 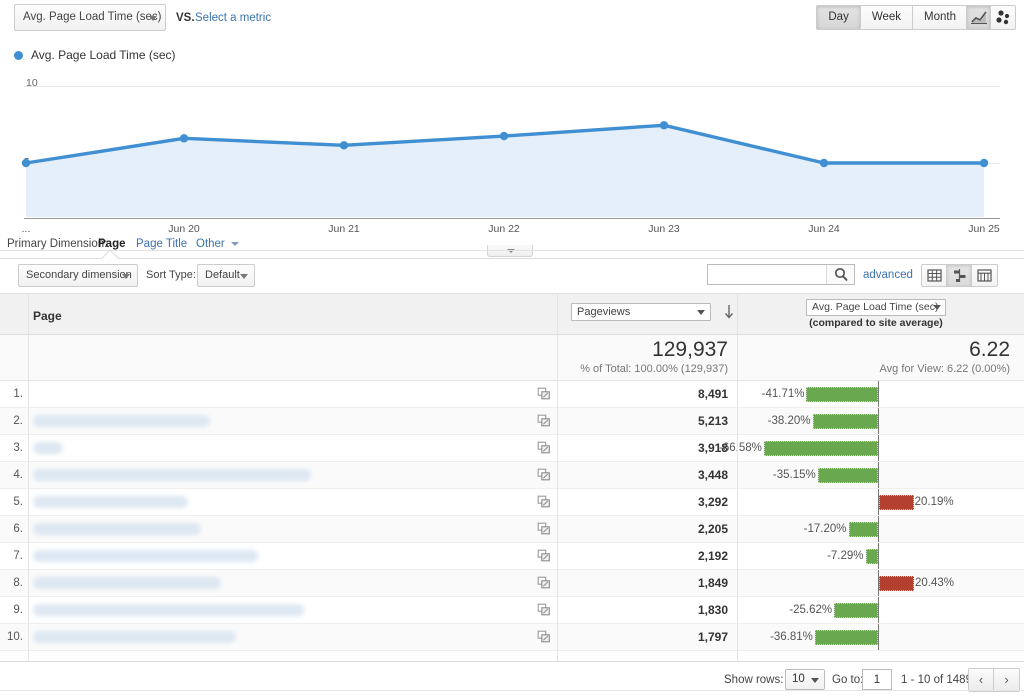 What do you see at coordinates (557, 477) in the screenshot?
I see `column-divider-pageviews` at bounding box center [557, 477].